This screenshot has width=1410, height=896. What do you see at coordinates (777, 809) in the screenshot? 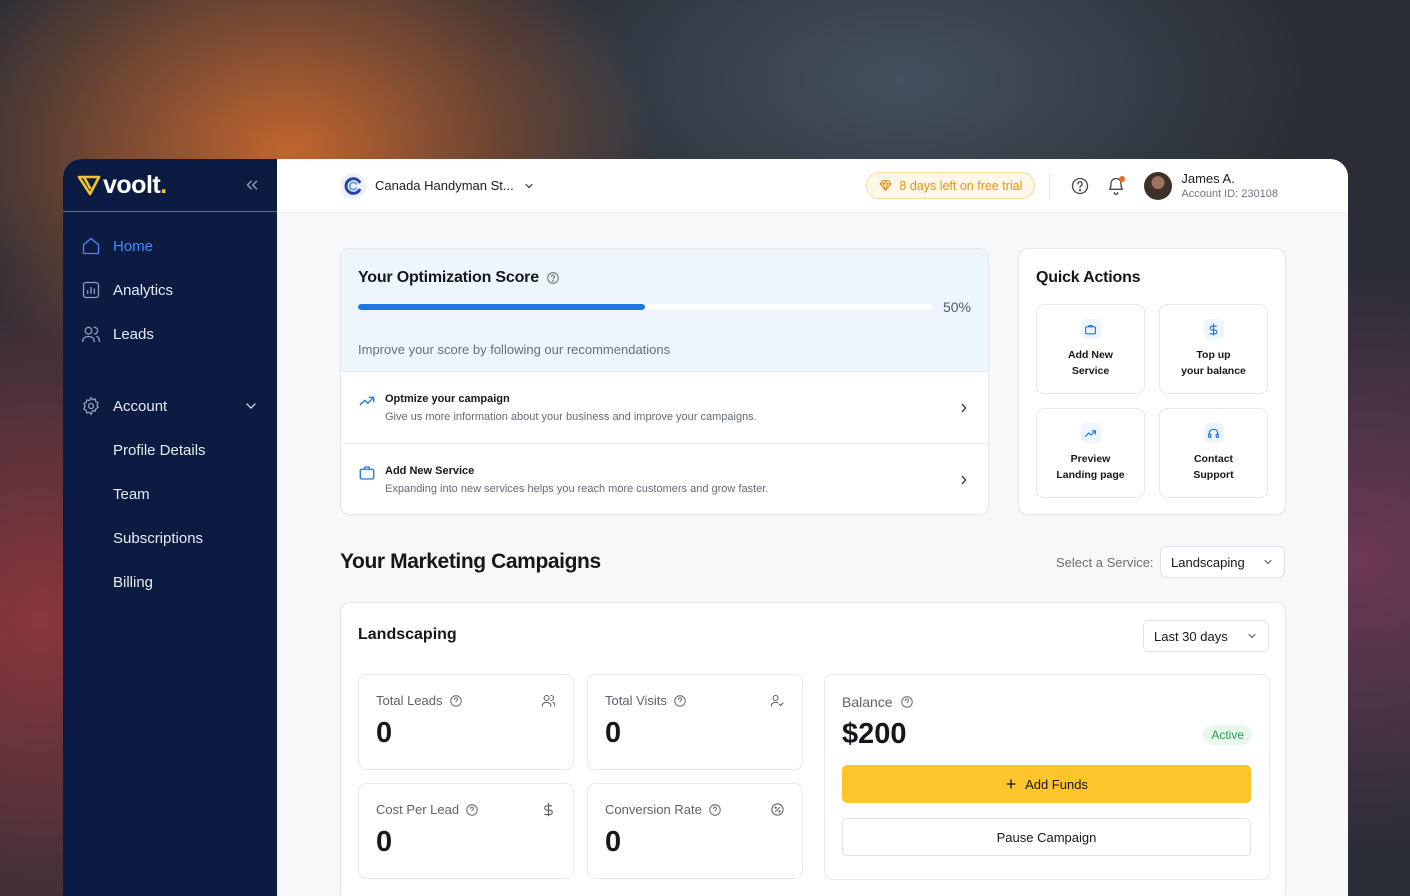
I see `percent-icon` at bounding box center [777, 809].